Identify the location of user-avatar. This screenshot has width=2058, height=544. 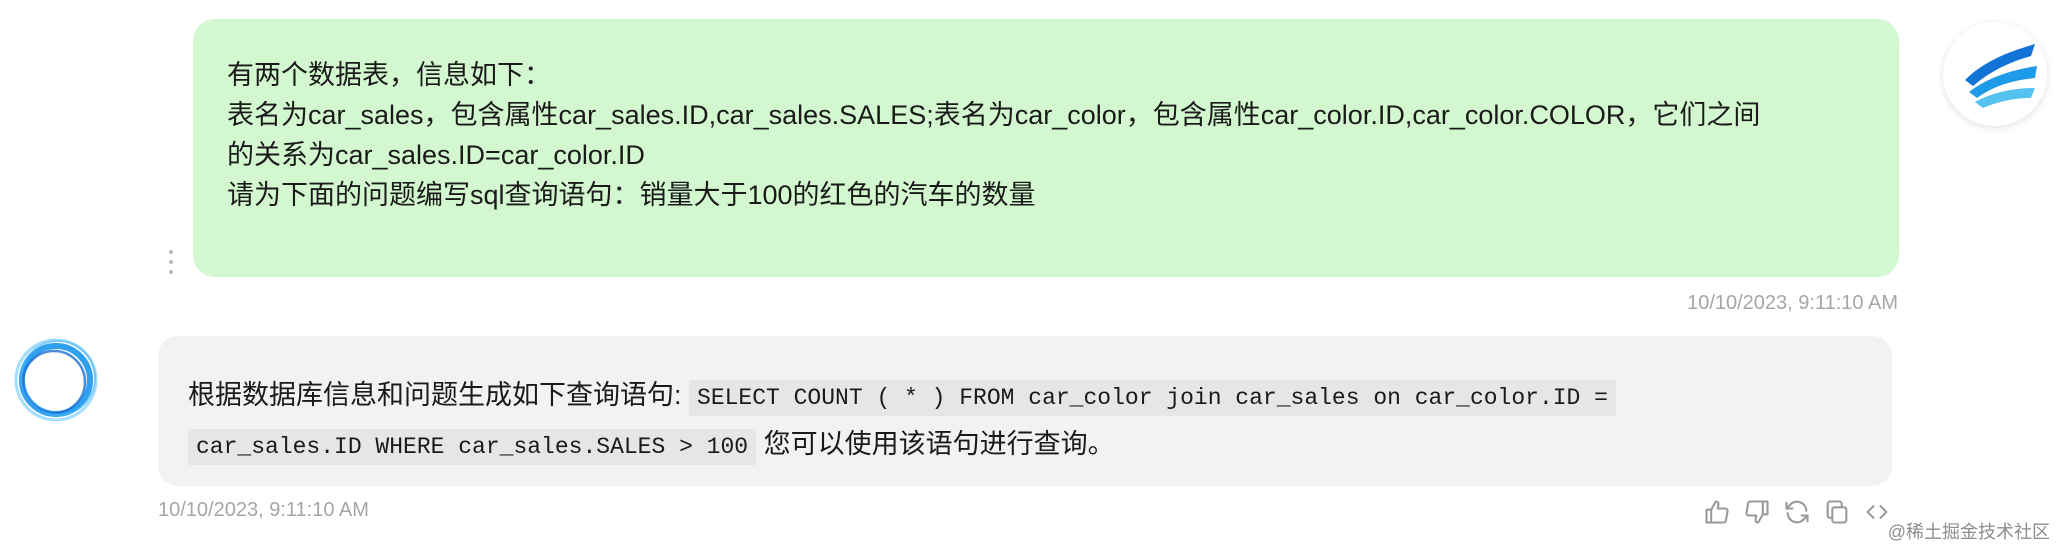
(1995, 74).